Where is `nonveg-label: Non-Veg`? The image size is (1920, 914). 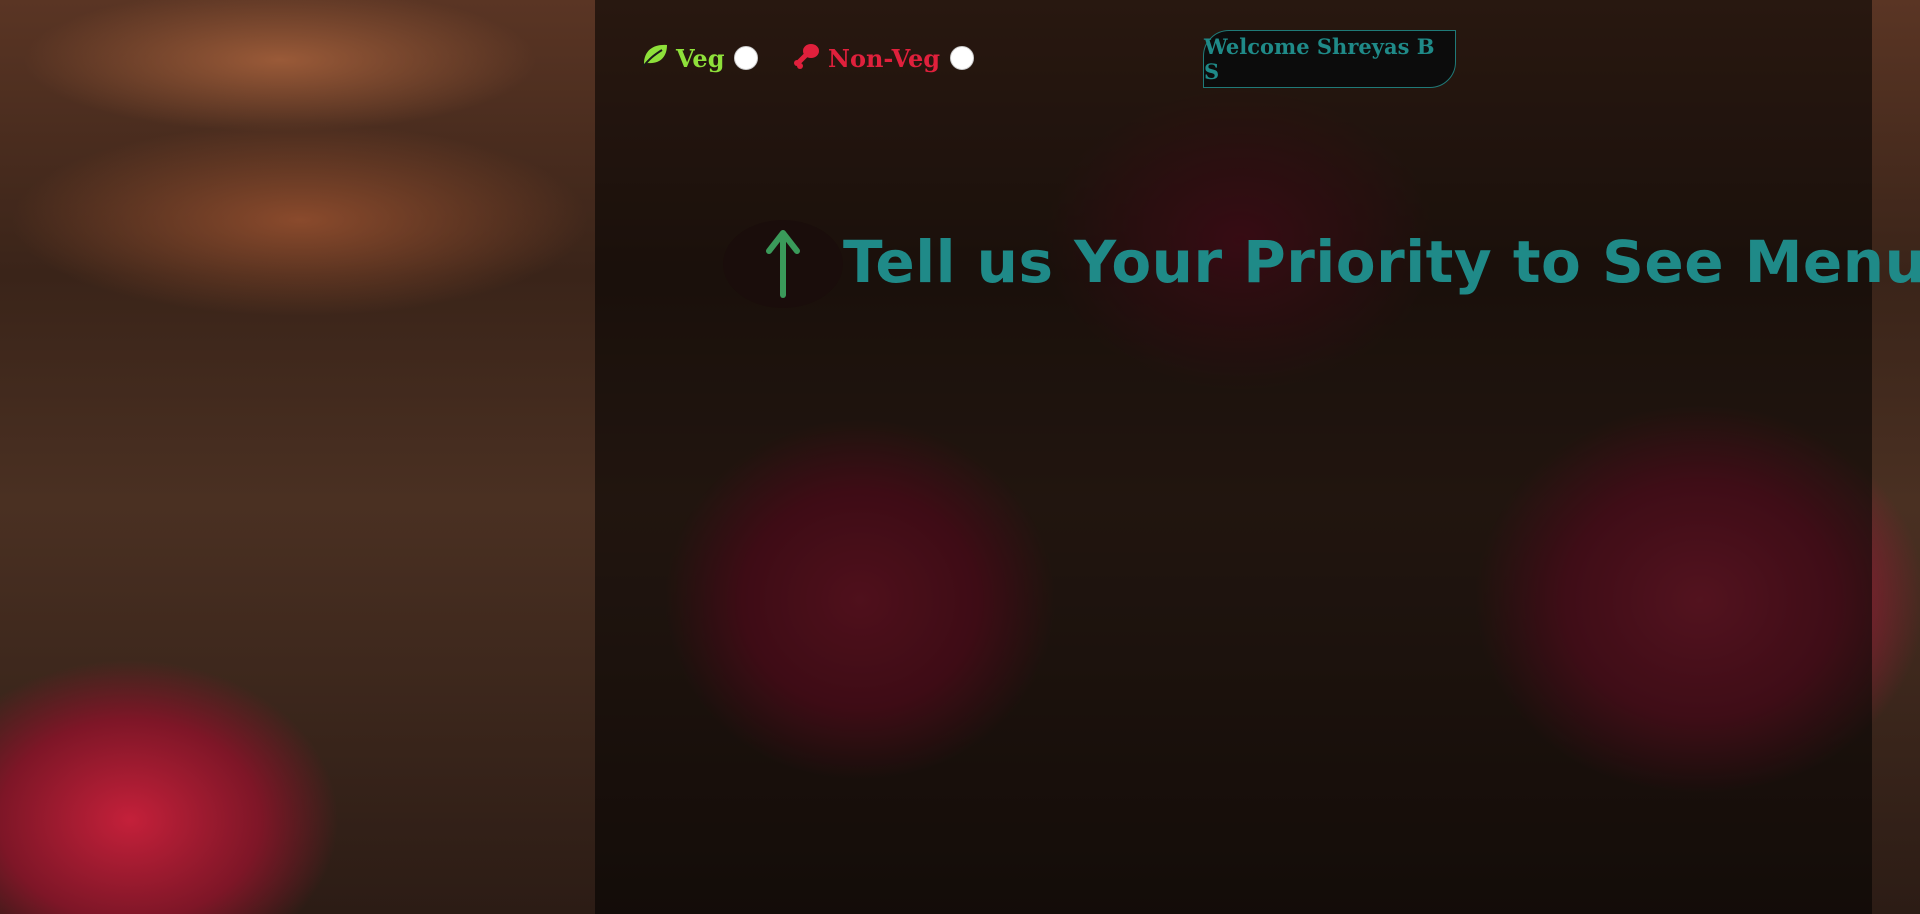
nonveg-label: Non-Veg is located at coordinates (884, 58).